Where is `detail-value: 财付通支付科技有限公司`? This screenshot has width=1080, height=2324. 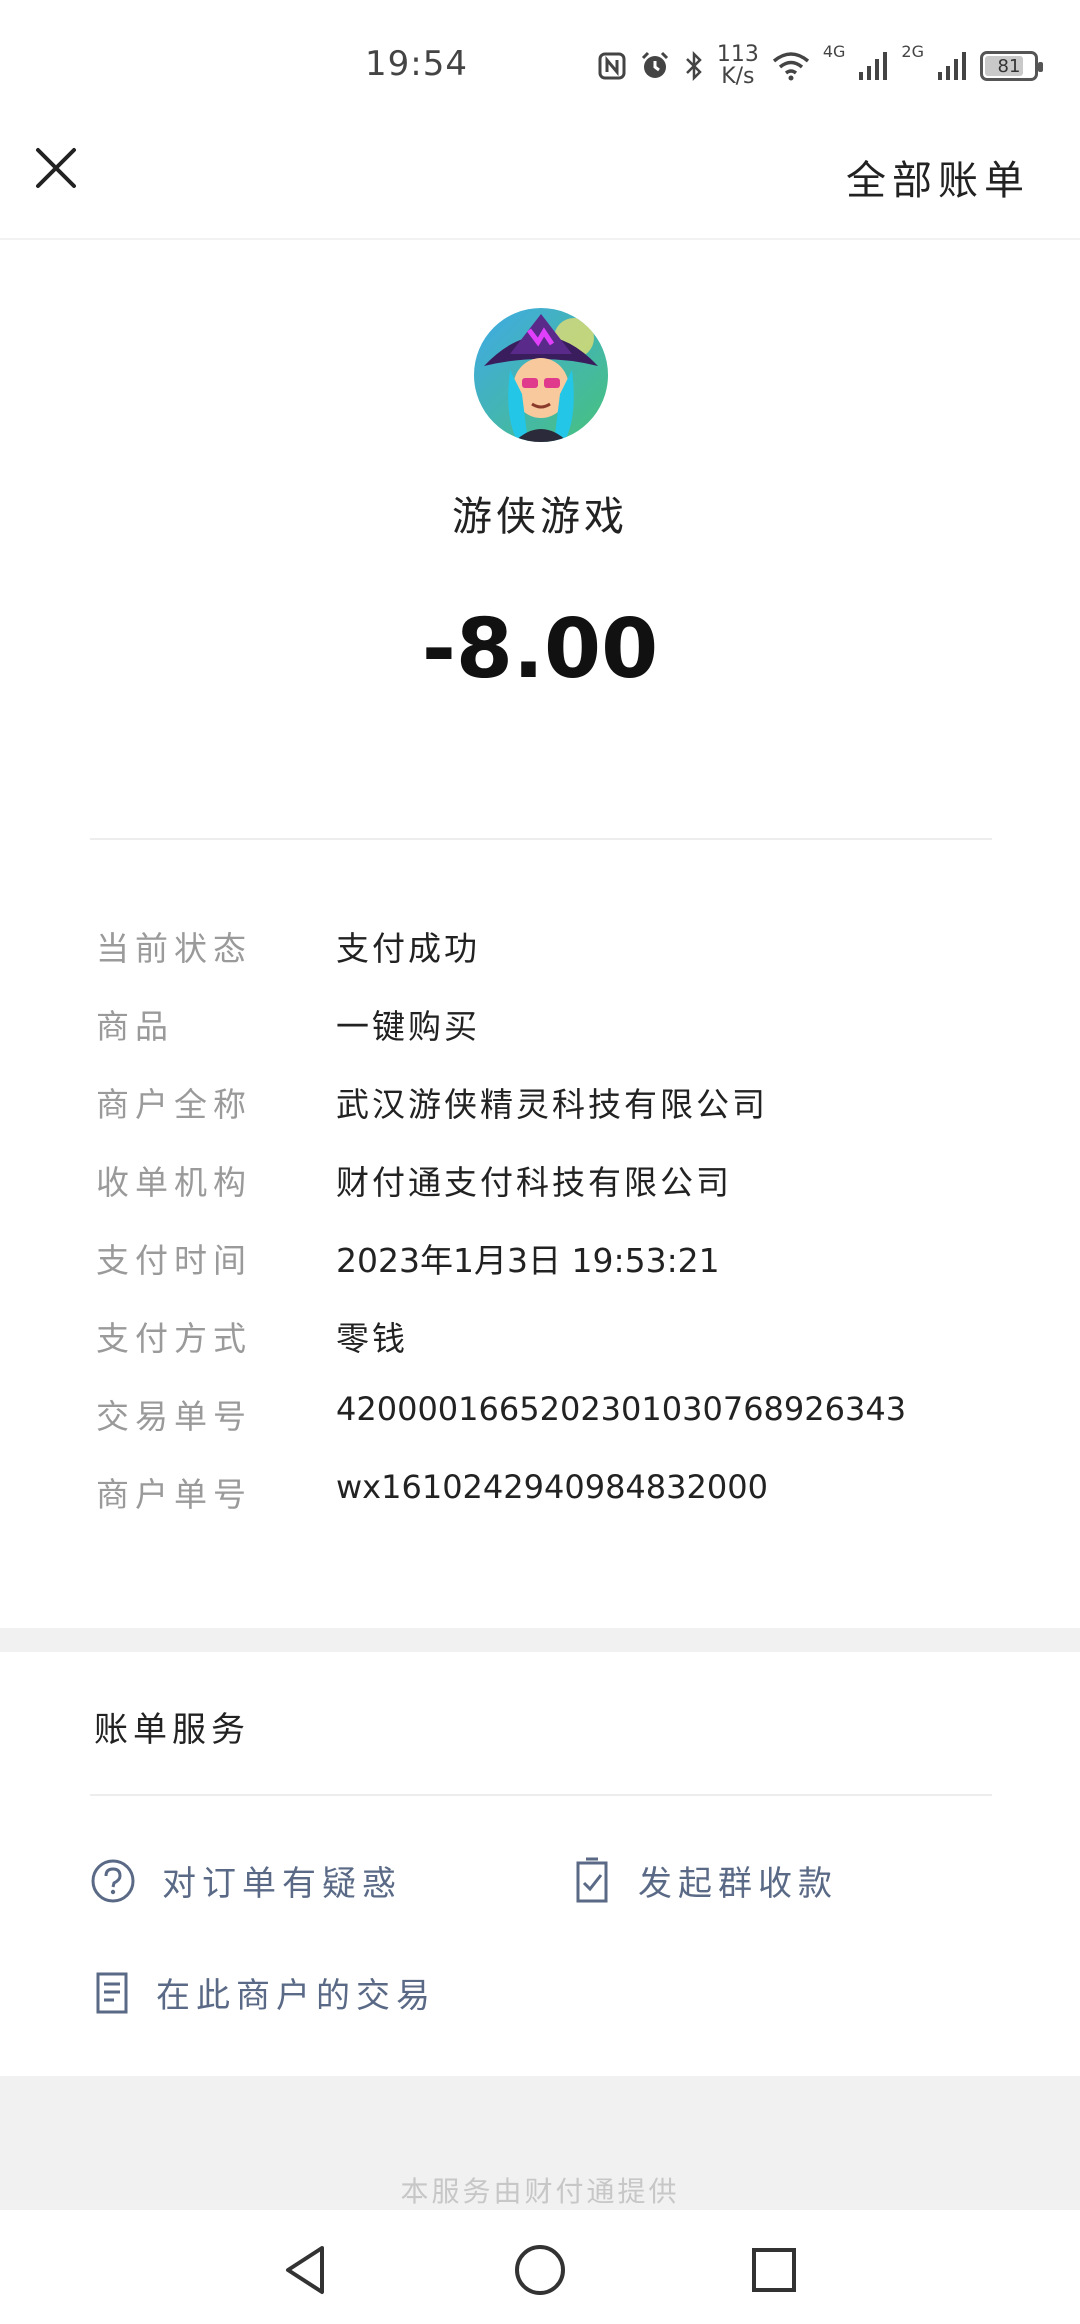
detail-value: 财付通支付科技有限公司 is located at coordinates (534, 1182).